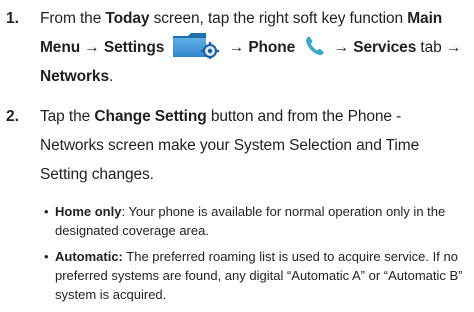 This screenshot has width=474, height=312. Describe the element at coordinates (88, 211) in the screenshot. I see `bullet-label: Home only` at that location.